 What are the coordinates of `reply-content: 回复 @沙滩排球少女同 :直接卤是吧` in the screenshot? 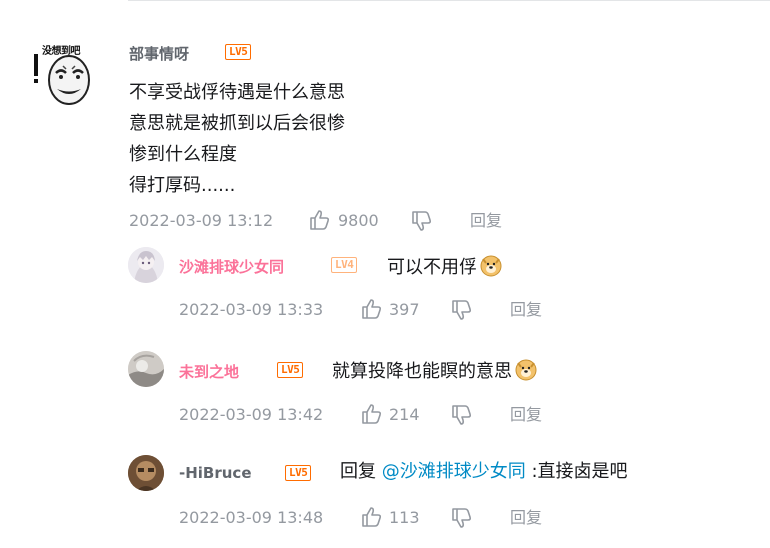 It's located at (484, 472).